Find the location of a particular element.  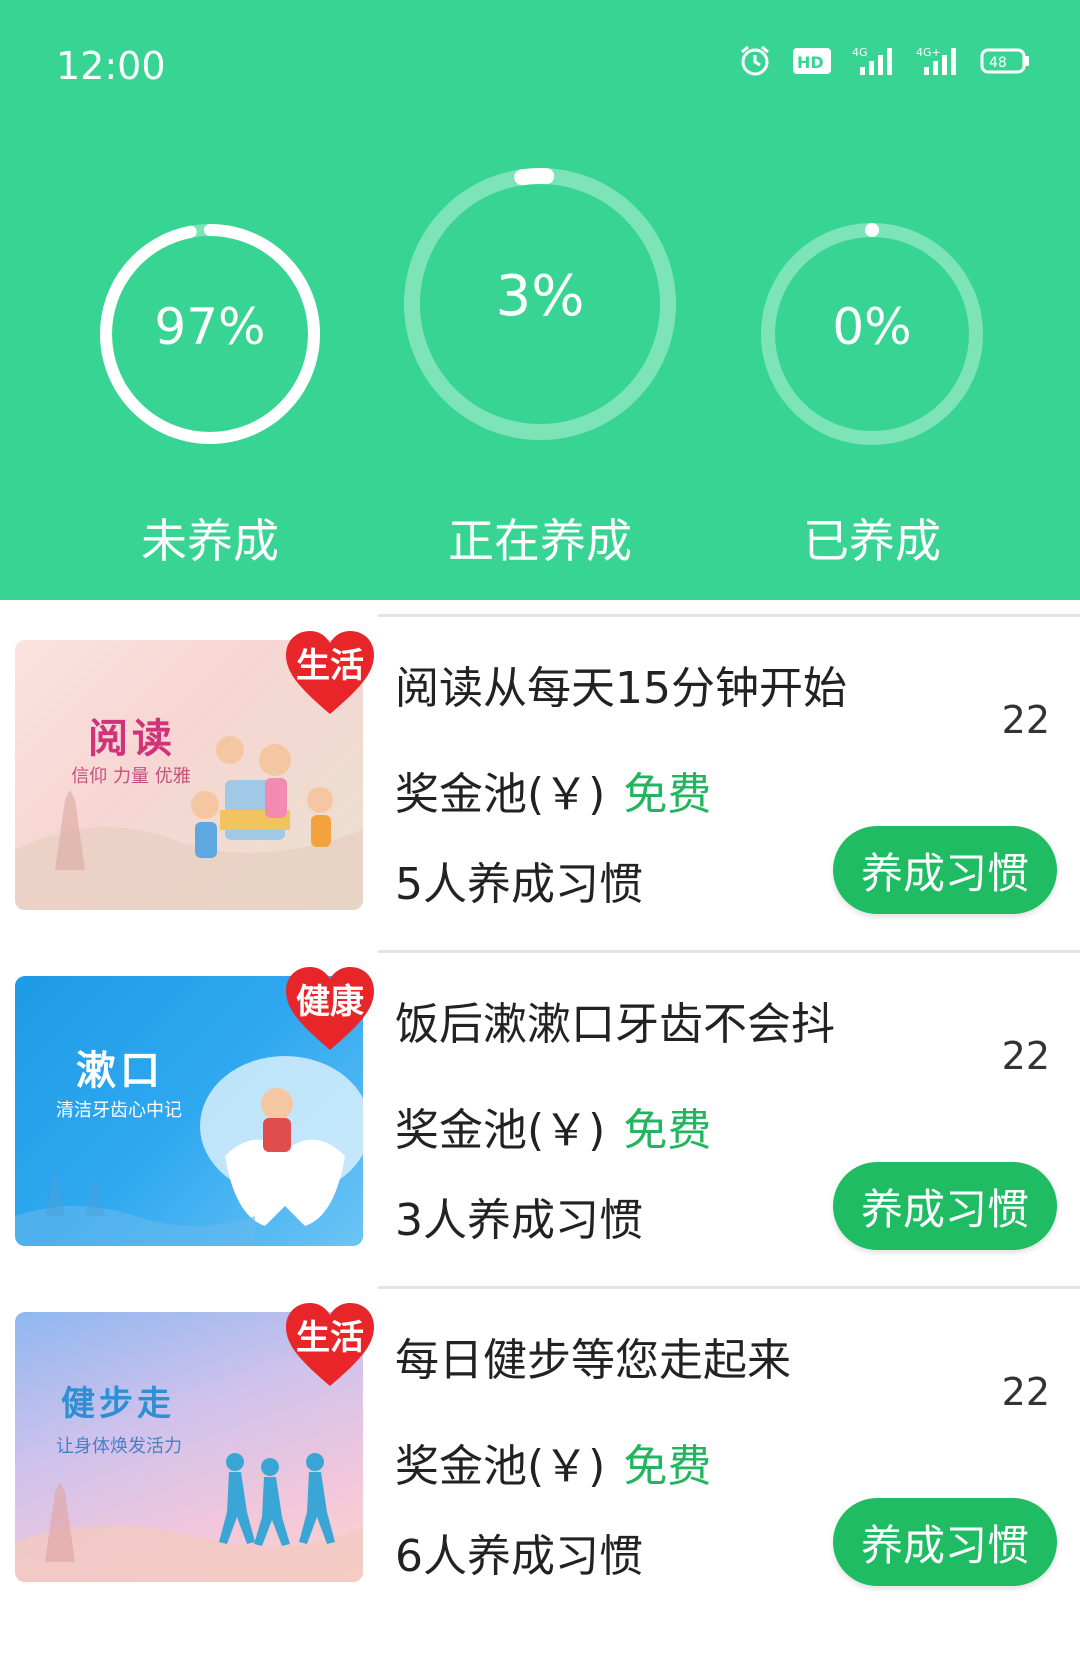

signal-4g-plus-icon: 4G+ is located at coordinates (936, 60).